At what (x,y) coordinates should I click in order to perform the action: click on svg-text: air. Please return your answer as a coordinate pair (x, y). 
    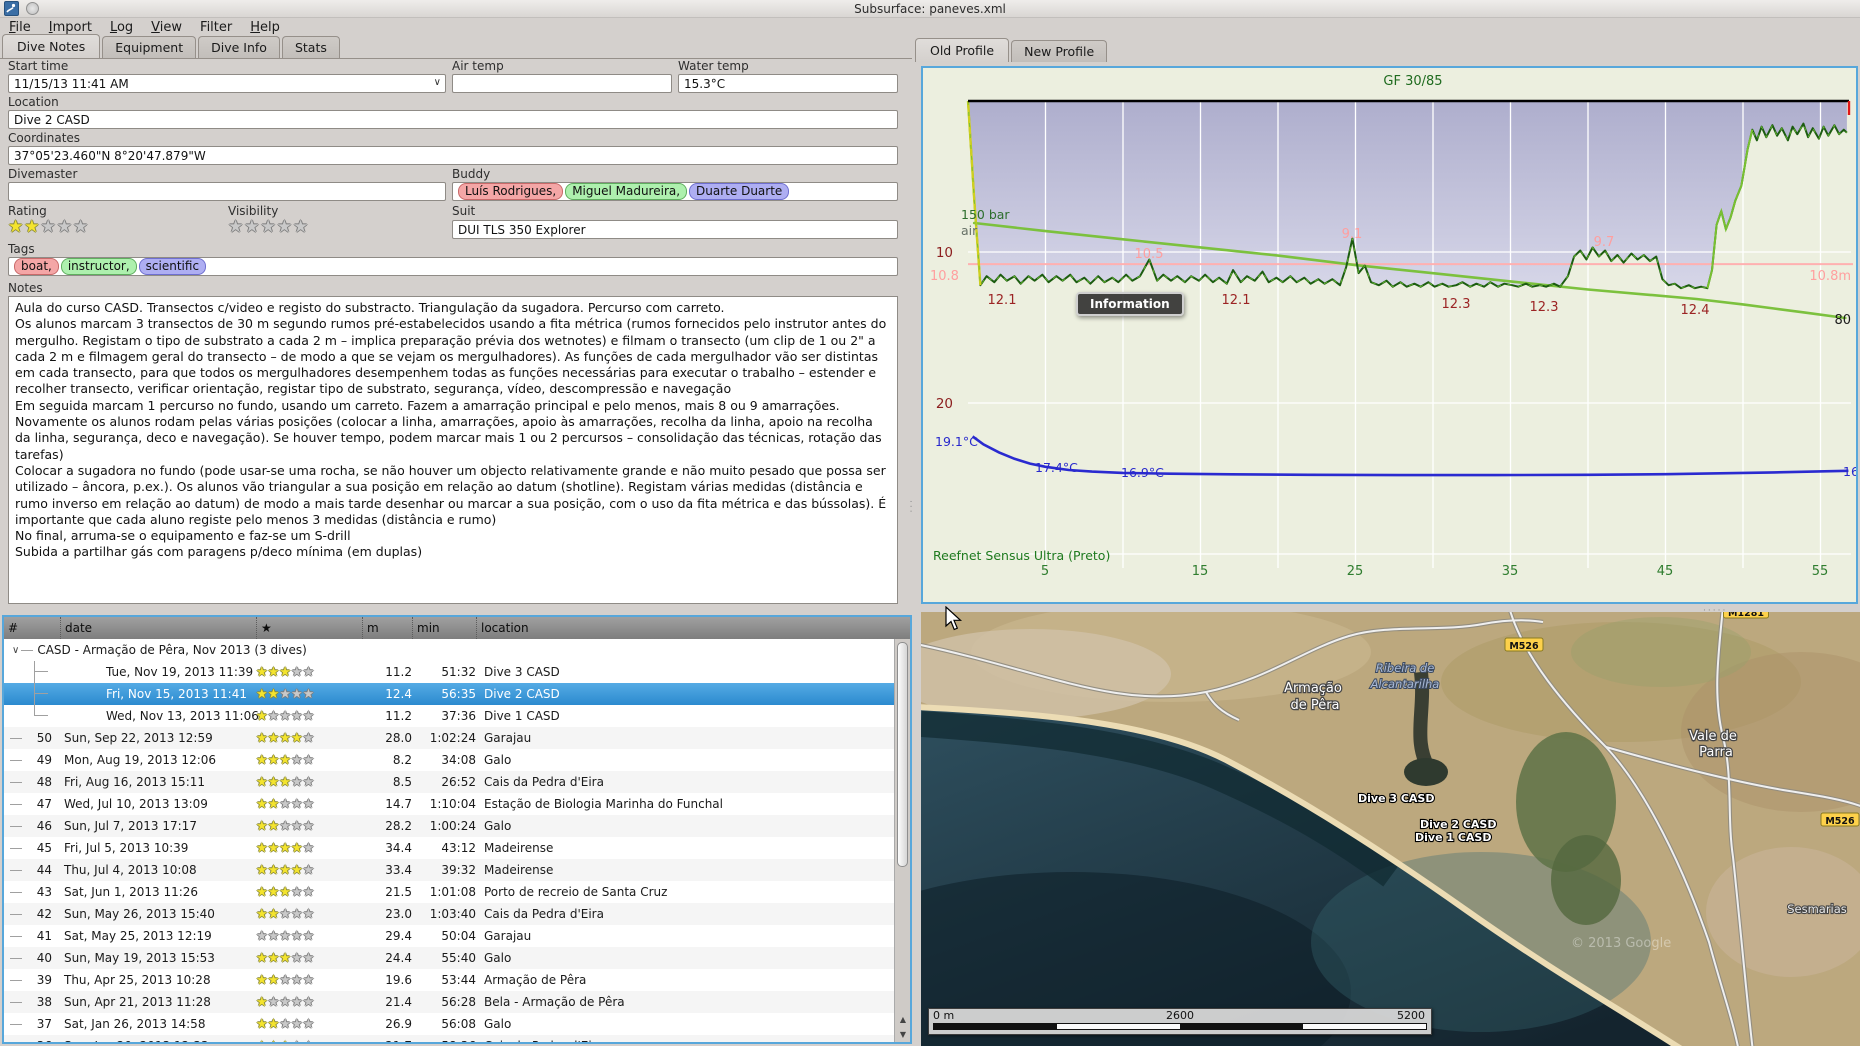
    Looking at the image, I should click on (969, 230).